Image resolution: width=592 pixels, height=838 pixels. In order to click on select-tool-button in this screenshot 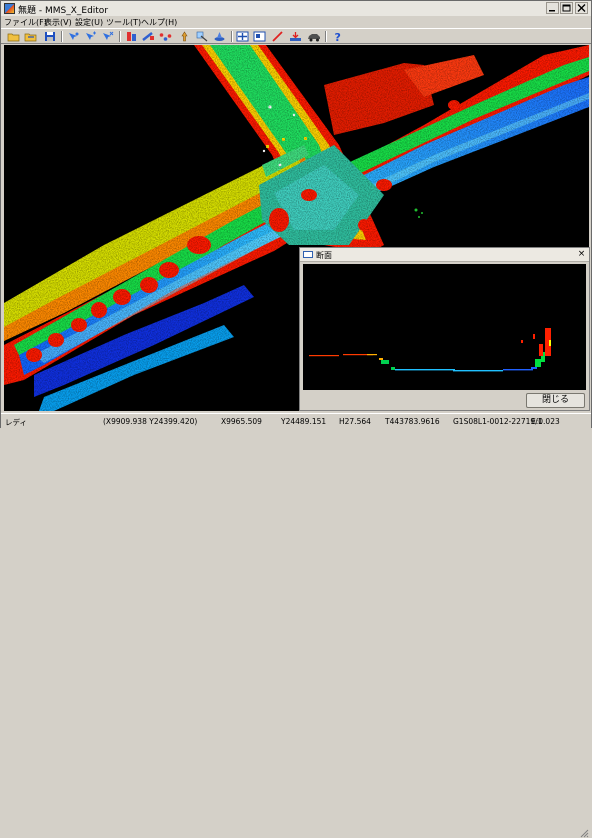, I will do `click(73, 36)`.